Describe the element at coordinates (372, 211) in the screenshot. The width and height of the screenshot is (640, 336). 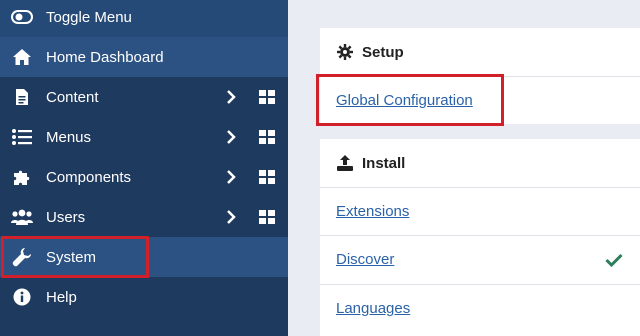
I see `extensions-link: Extensions` at that location.